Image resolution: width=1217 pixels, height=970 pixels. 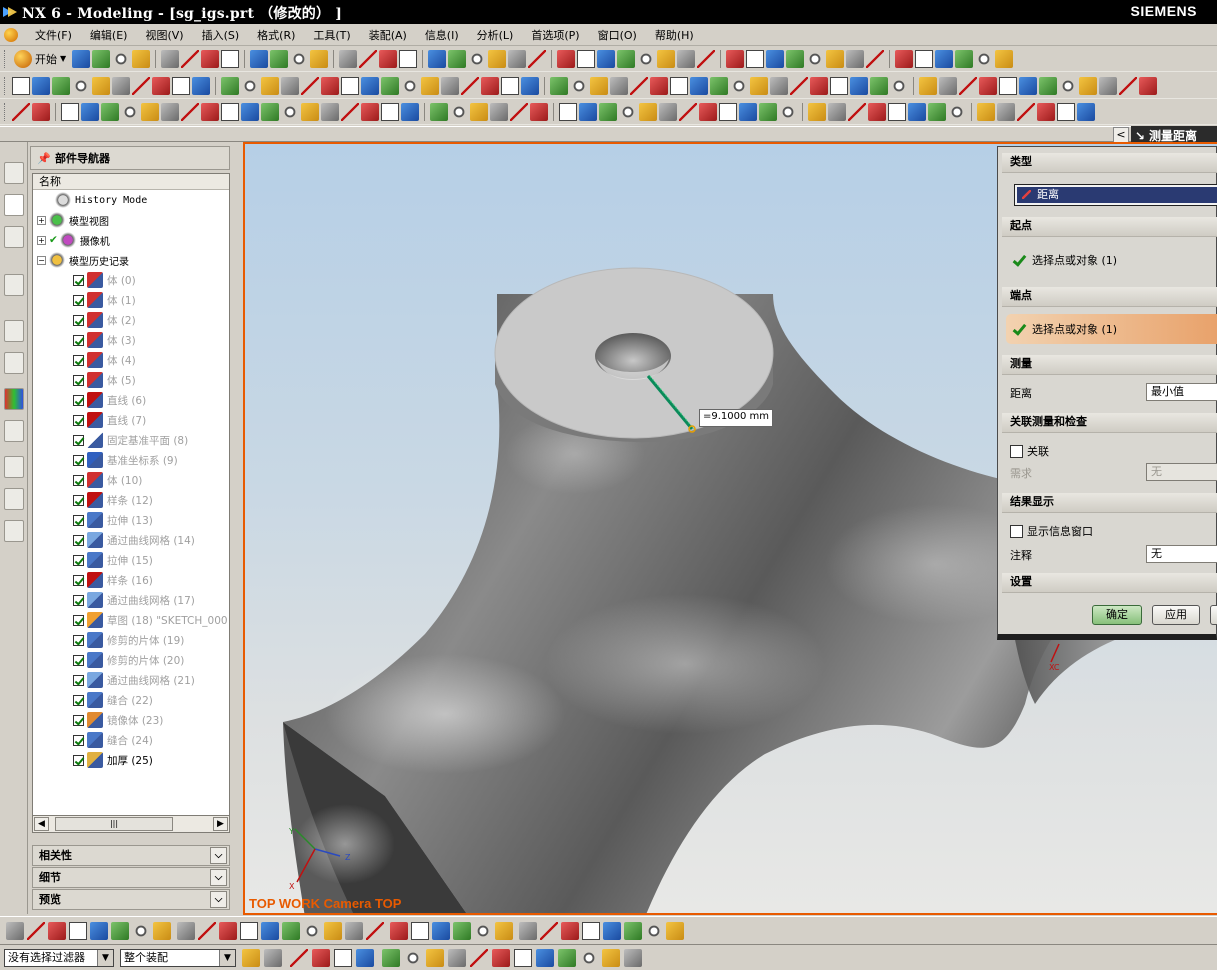 I want to click on requirement-select: 无, so click(x=1181, y=472).